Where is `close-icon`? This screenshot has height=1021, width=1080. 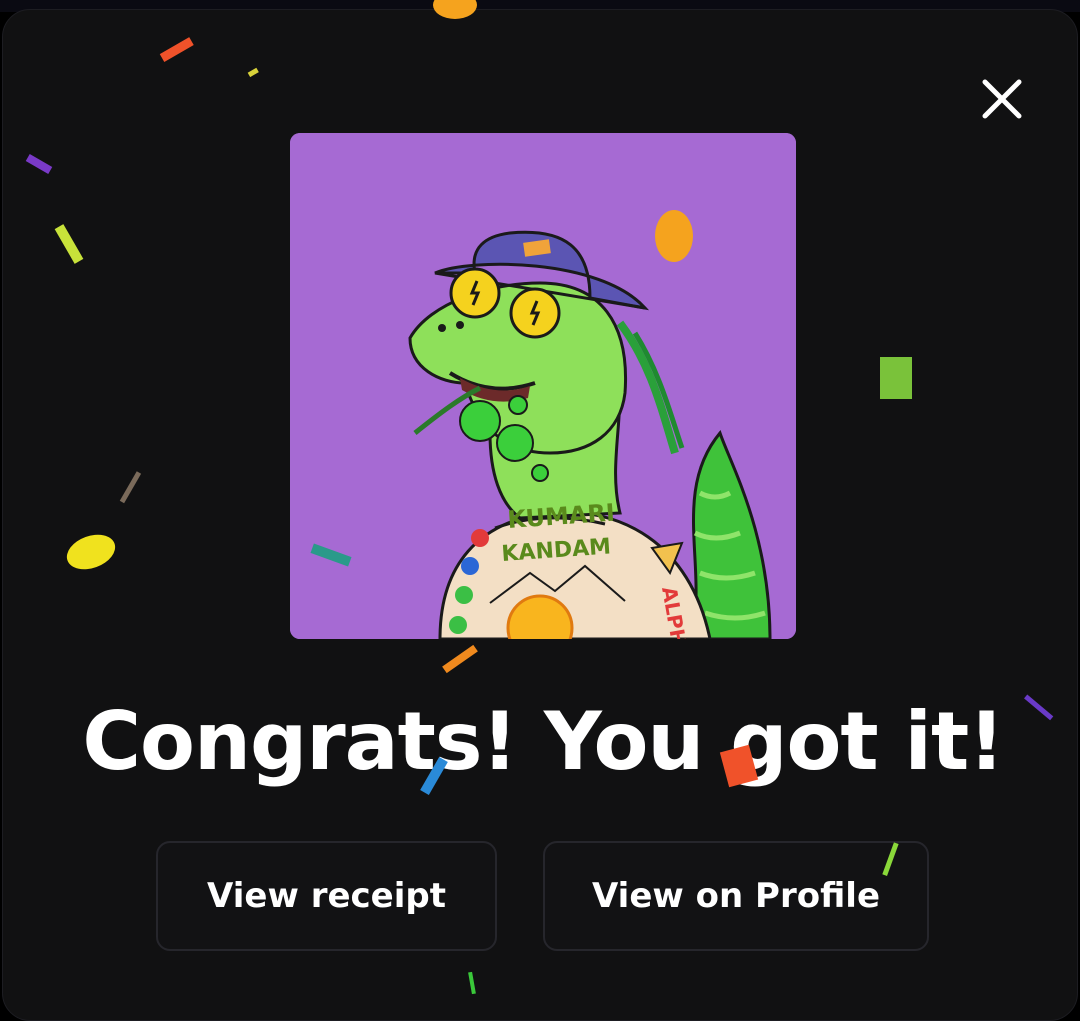 close-icon is located at coordinates (1002, 99).